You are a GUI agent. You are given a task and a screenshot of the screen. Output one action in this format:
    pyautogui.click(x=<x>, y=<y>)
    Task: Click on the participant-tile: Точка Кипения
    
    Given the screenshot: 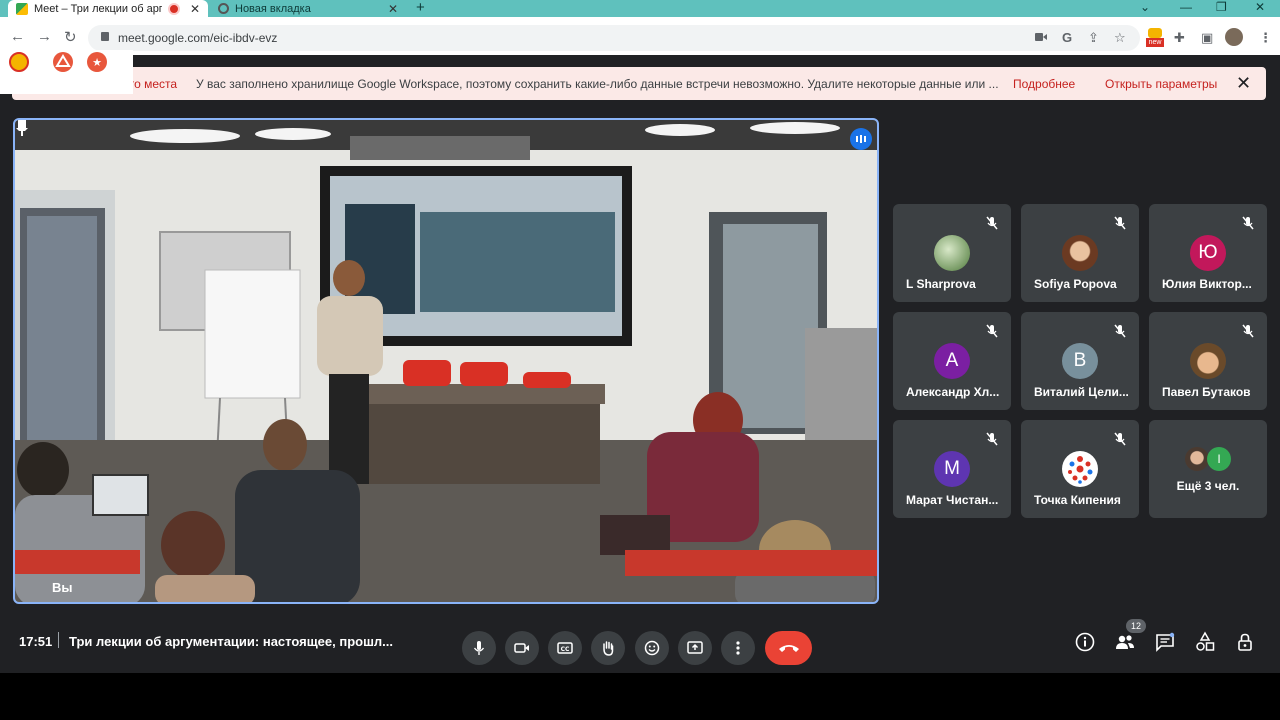 What is the action you would take?
    pyautogui.click(x=1080, y=469)
    